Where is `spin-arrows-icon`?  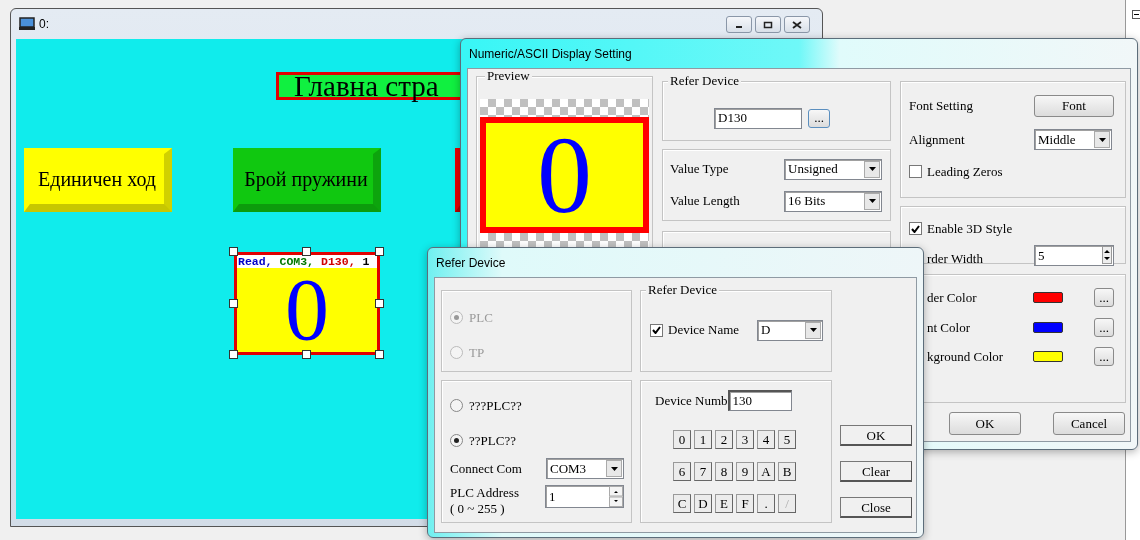
spin-arrows-icon is located at coordinates (1107, 255).